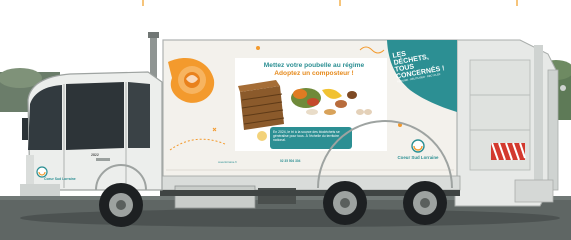  Describe the element at coordinates (285, 3) in the screenshot. I see `top-banner-strip` at that location.